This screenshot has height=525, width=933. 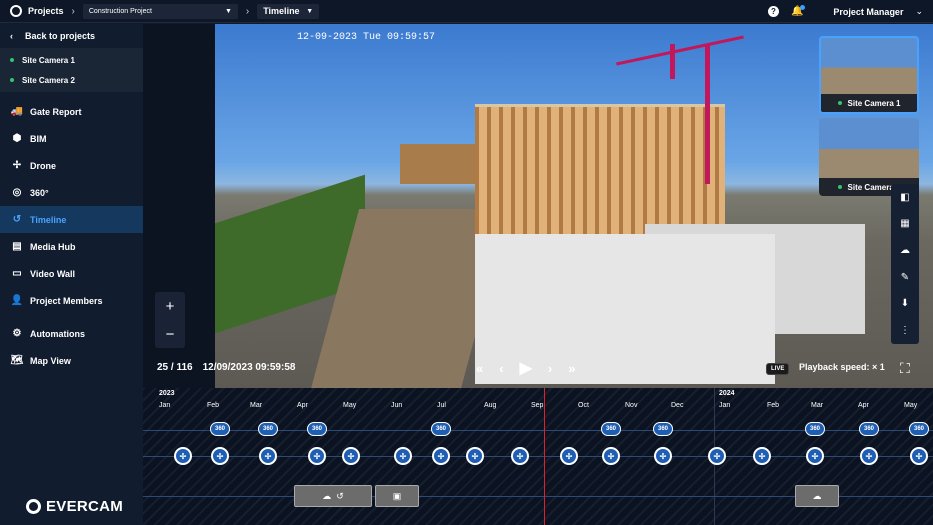 I want to click on sidebar-item-gate-report: 🚚 Gate Report, so click(x=71, y=111).